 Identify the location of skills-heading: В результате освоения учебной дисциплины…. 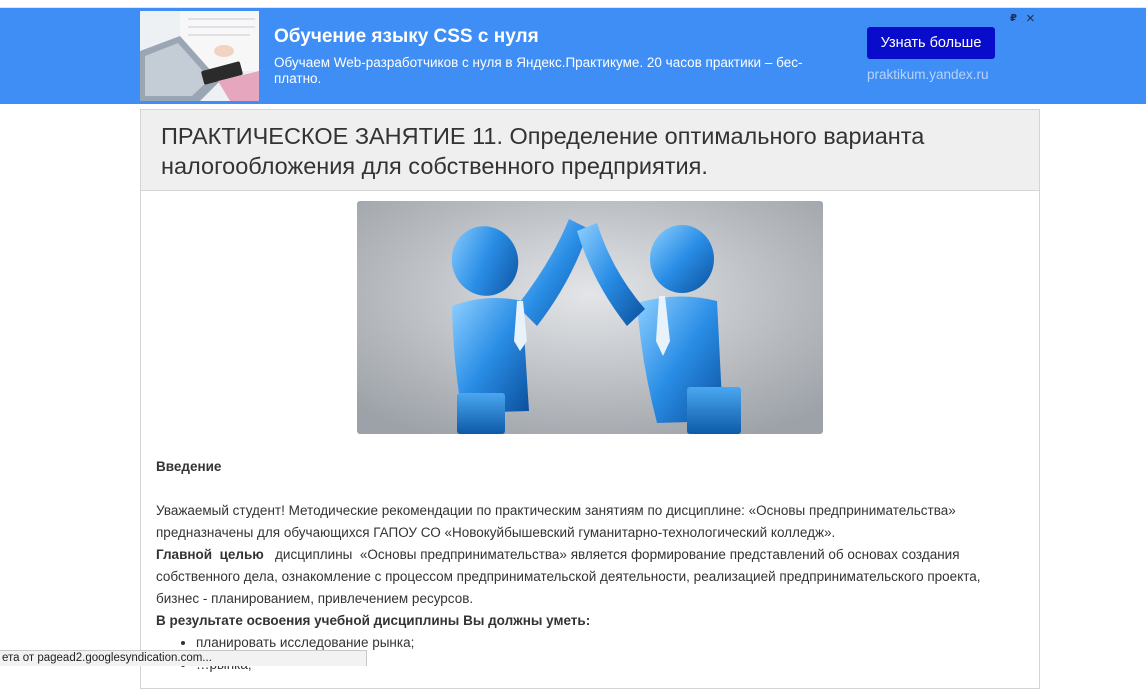
(373, 620).